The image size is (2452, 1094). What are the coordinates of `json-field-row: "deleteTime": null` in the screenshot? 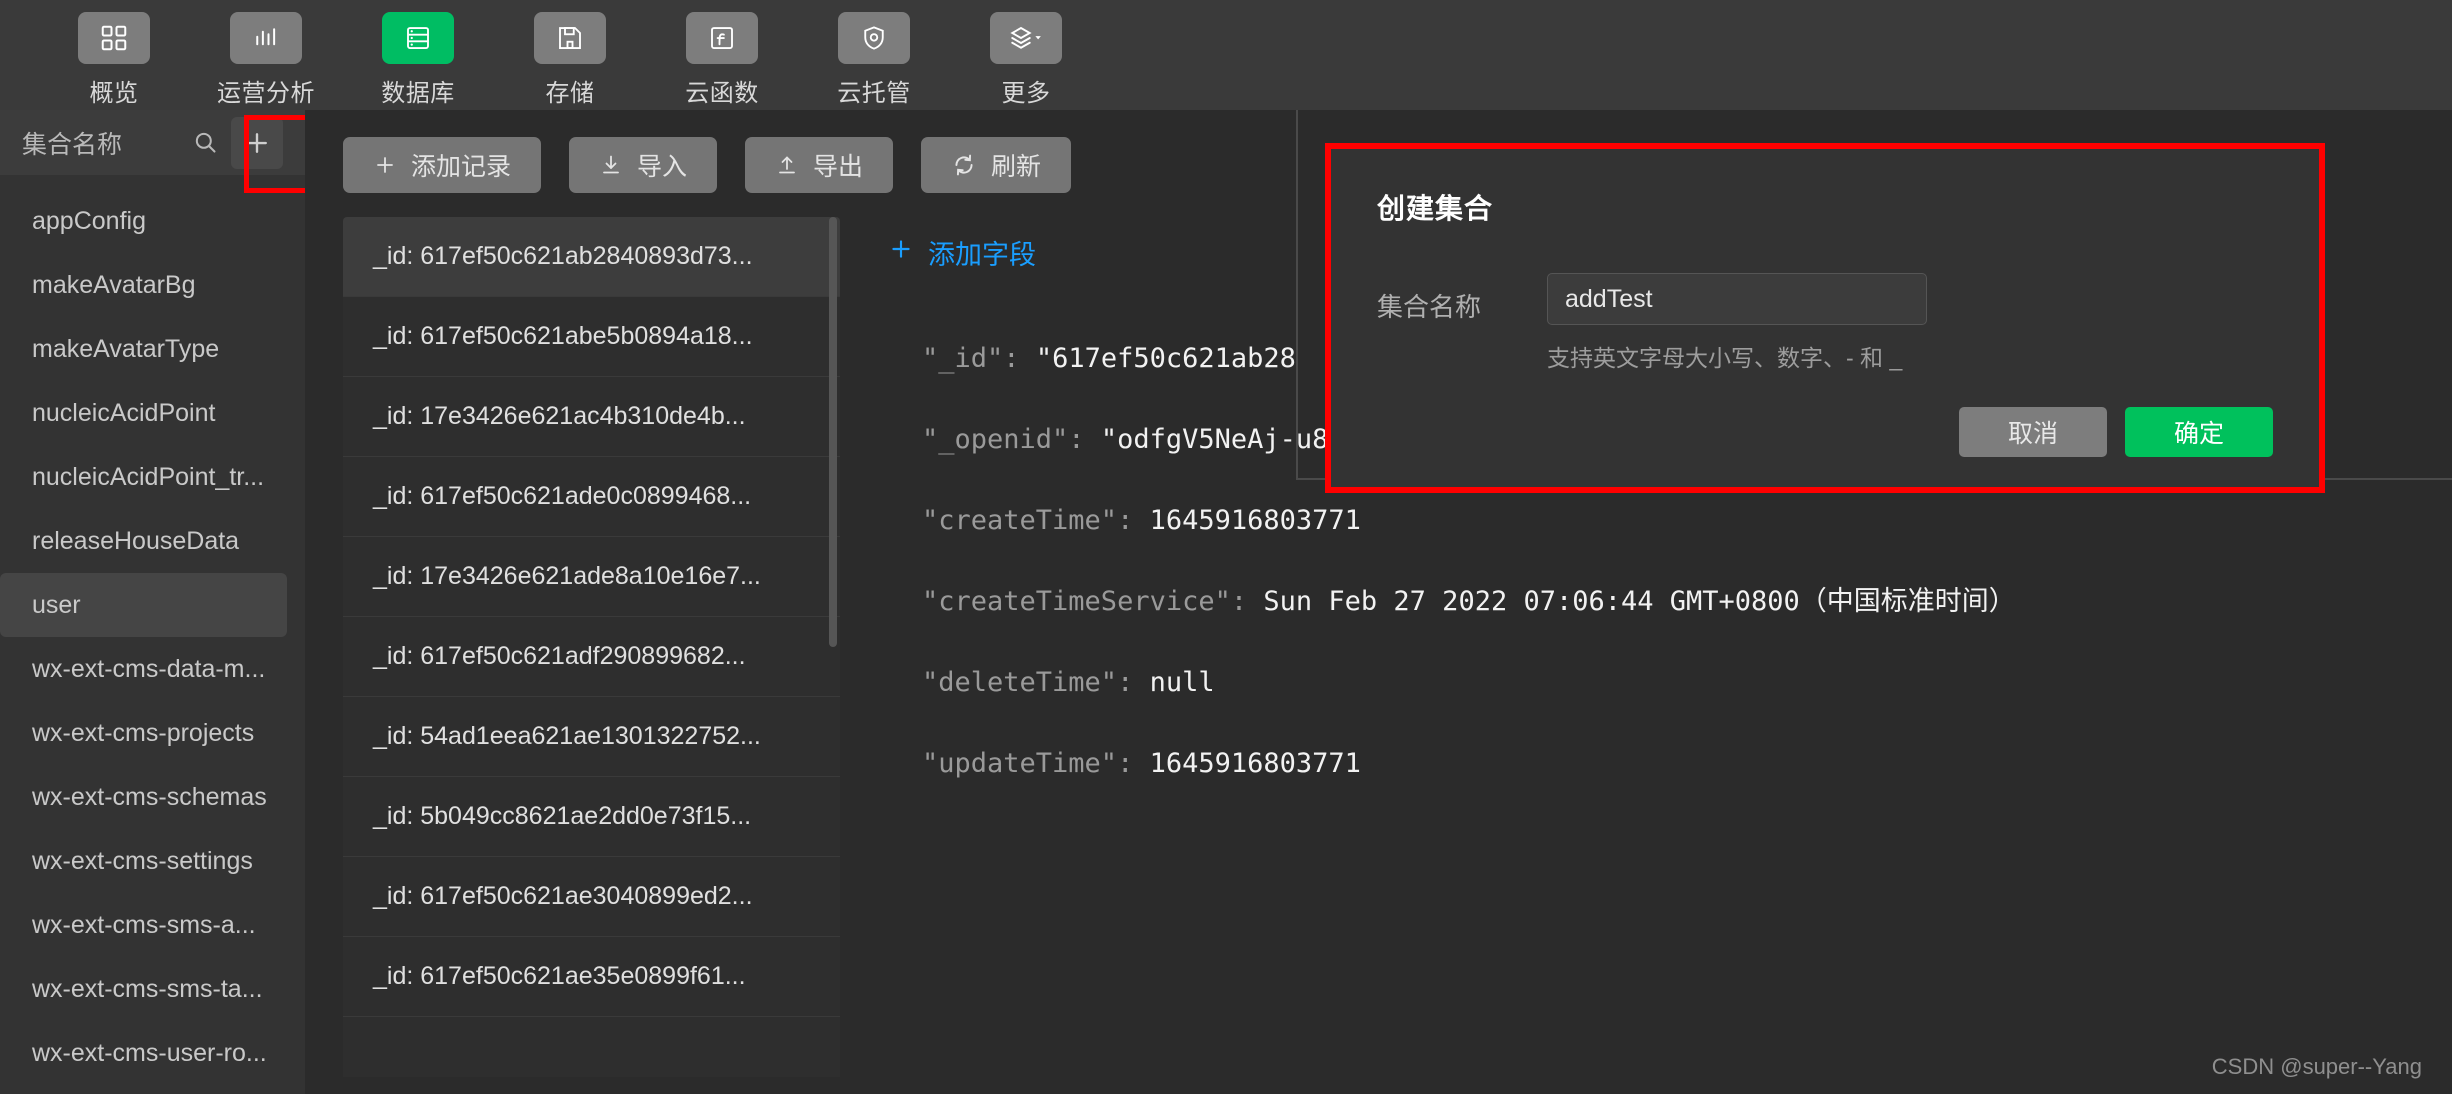 It's located at (1687, 682).